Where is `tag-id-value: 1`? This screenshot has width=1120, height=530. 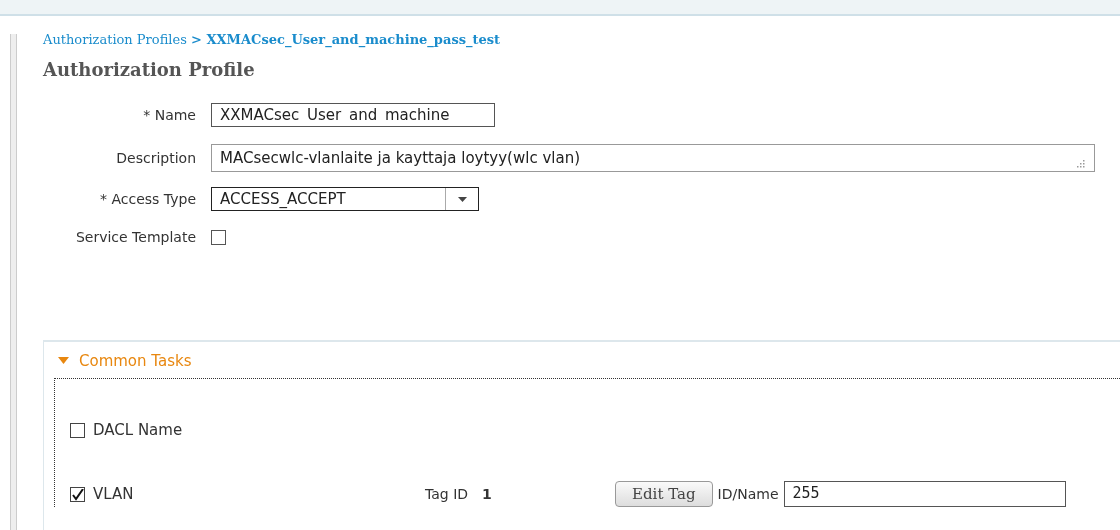
tag-id-value: 1 is located at coordinates (487, 494).